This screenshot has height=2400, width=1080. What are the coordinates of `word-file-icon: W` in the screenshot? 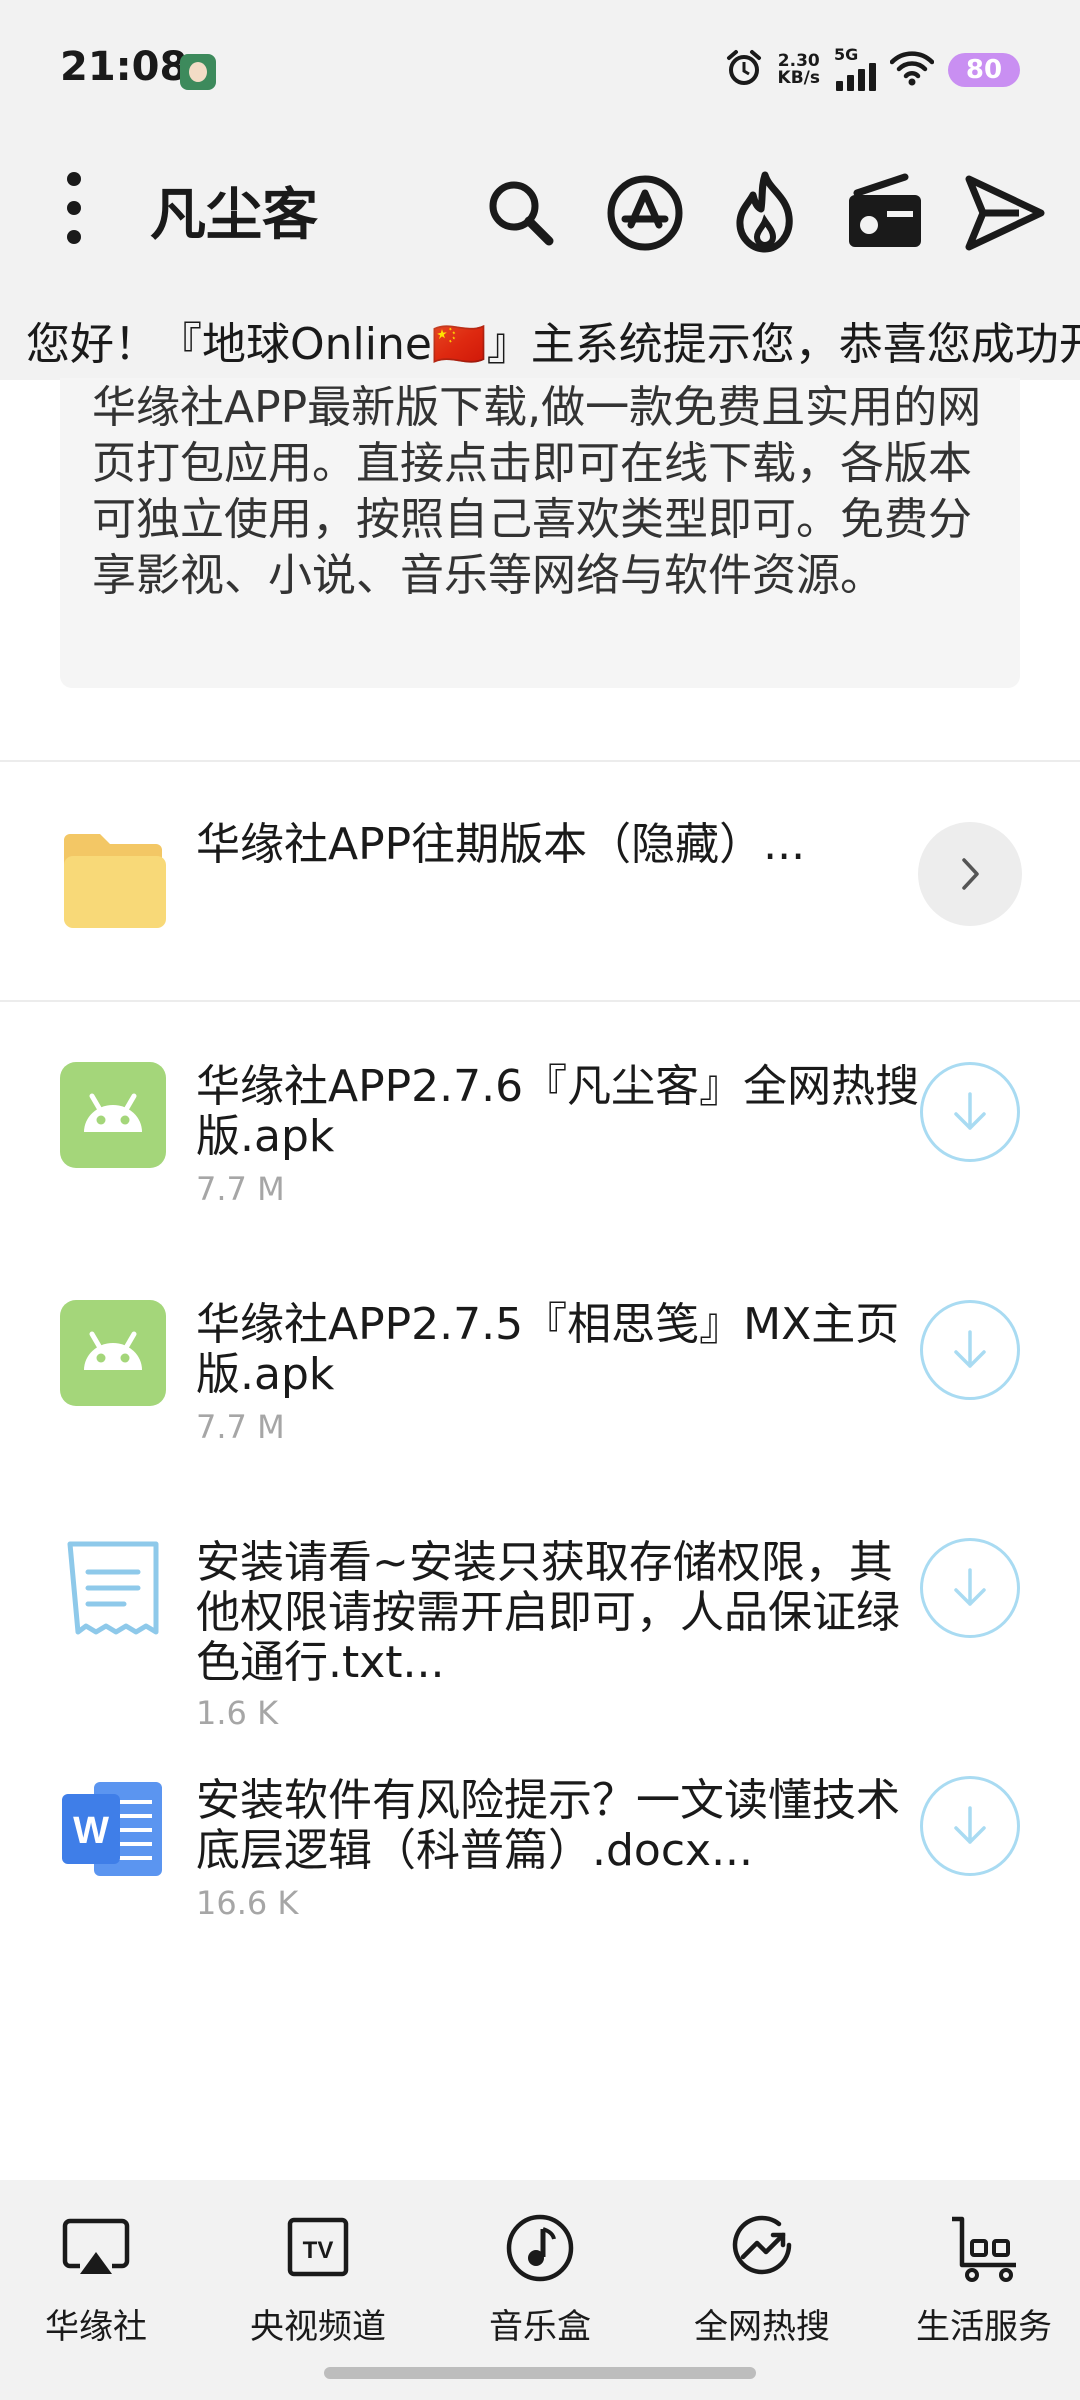 It's located at (112, 1829).